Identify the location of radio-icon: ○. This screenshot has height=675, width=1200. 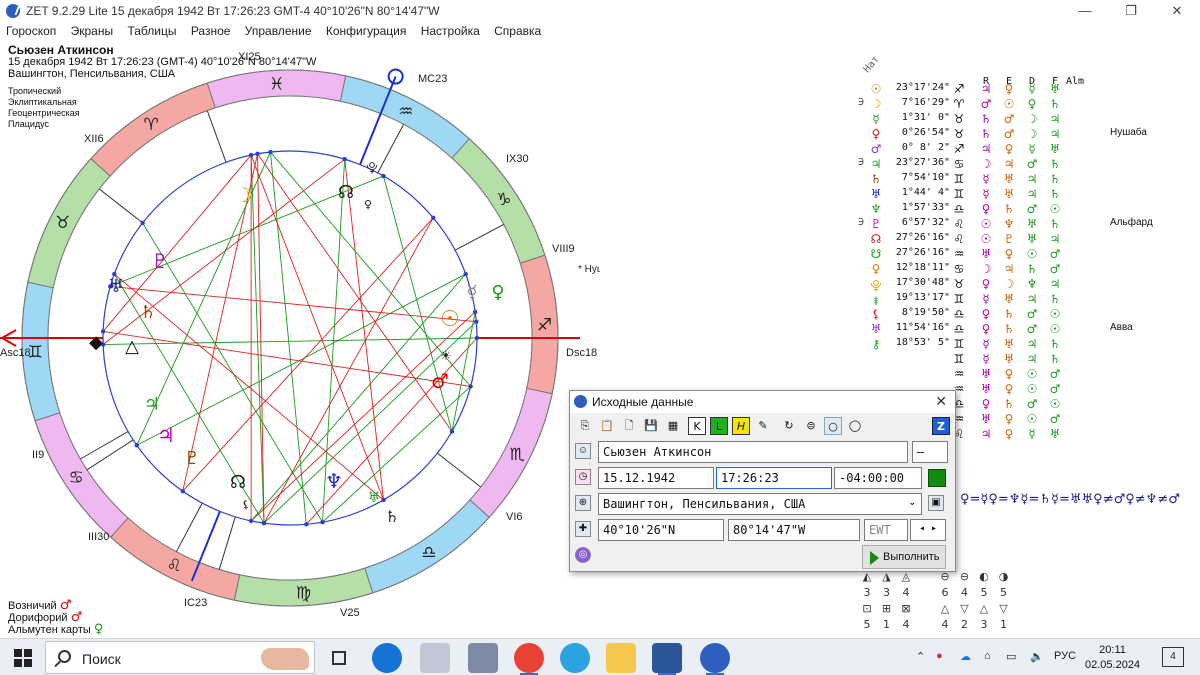
(833, 426).